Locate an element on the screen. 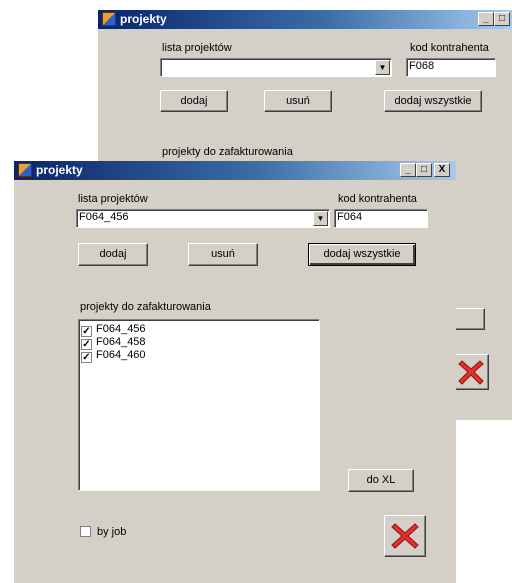 Image resolution: width=512 pixels, height=583 pixels. by-job-label: by job is located at coordinates (112, 532).